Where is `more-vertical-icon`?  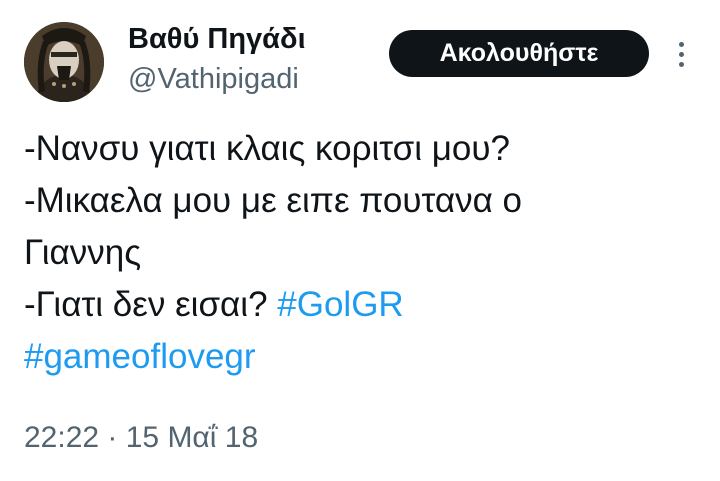 more-vertical-icon is located at coordinates (681, 54).